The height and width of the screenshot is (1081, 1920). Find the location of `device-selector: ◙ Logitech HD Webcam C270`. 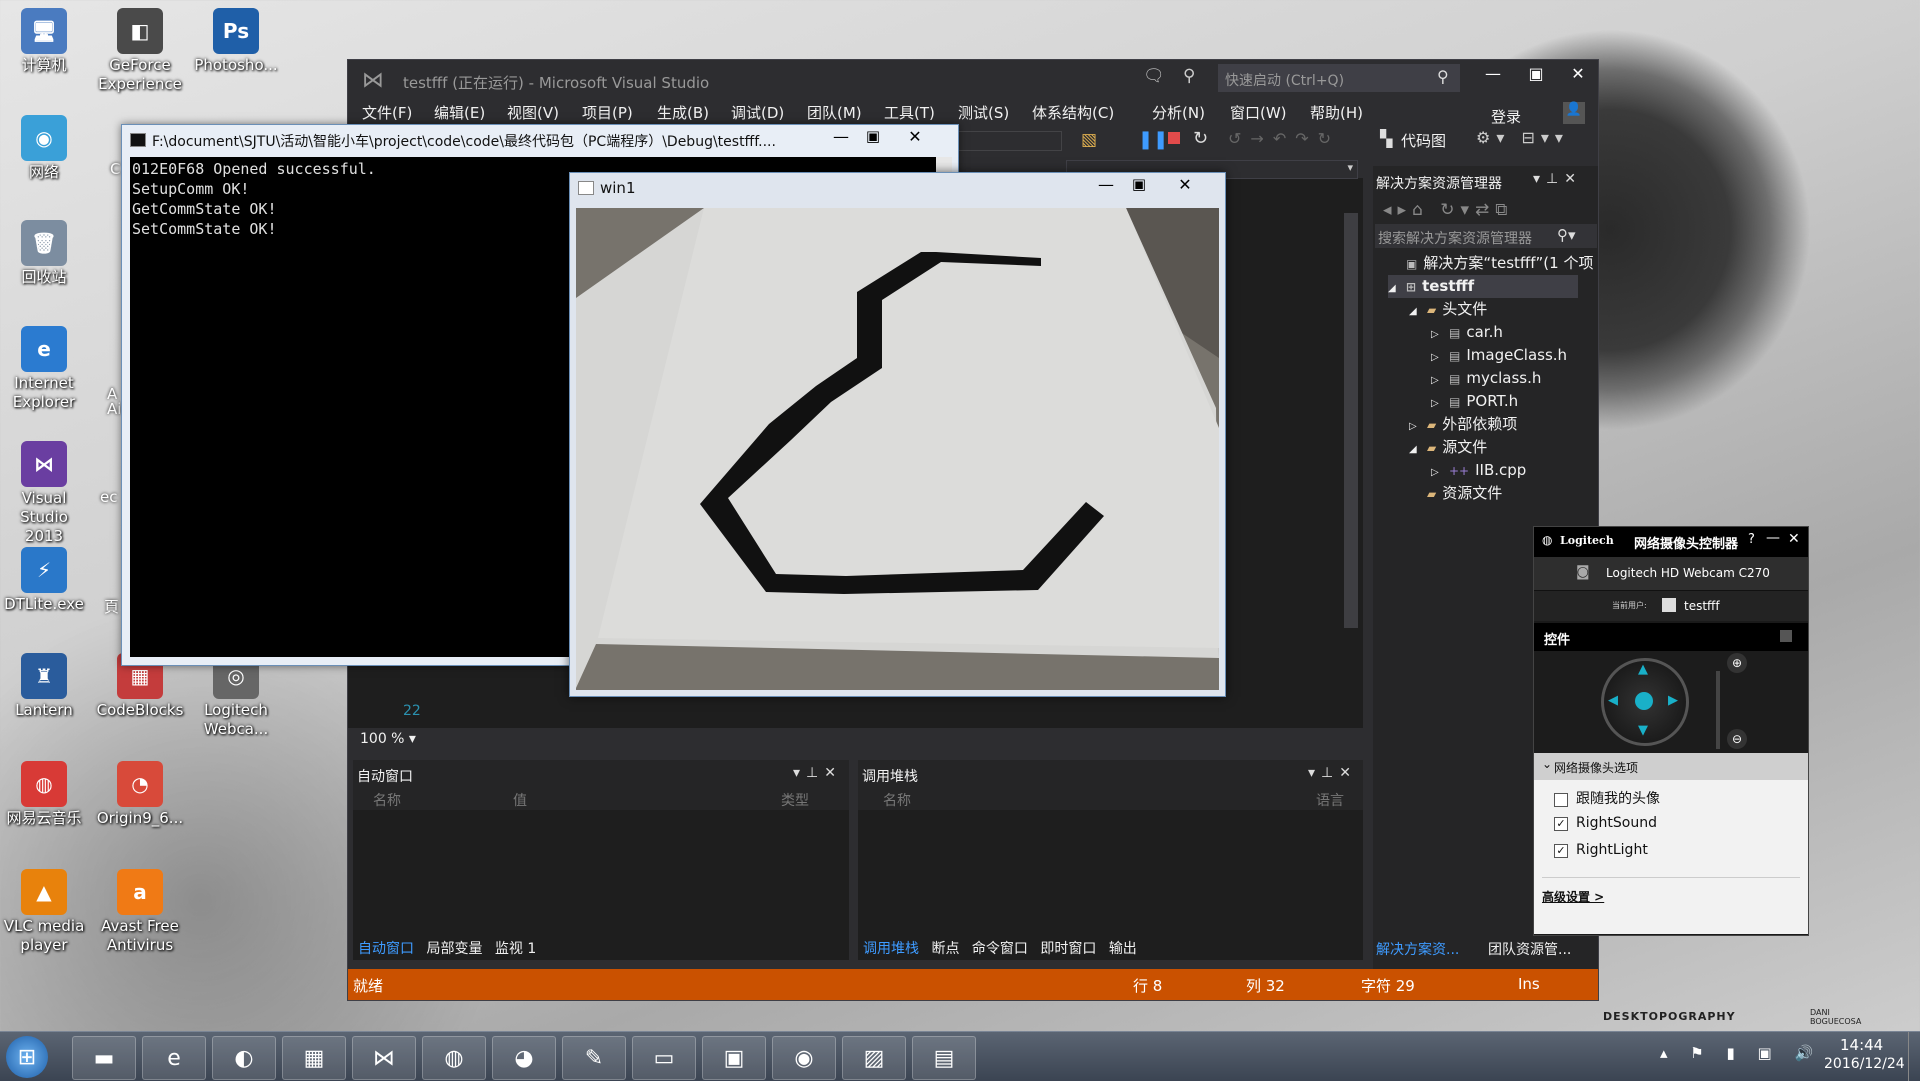

device-selector: ◙ Logitech HD Webcam C270 is located at coordinates (1671, 574).